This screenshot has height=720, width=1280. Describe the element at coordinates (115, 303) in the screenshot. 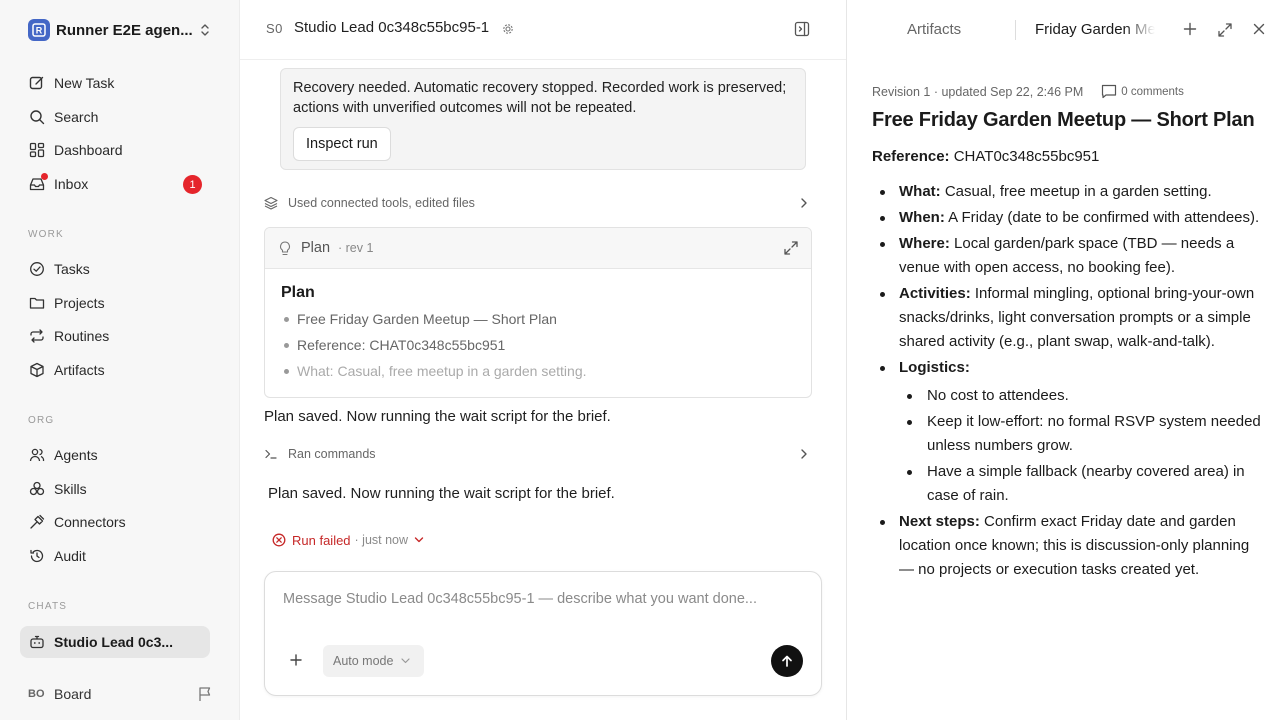

I see `nav-projects: Projects` at that location.